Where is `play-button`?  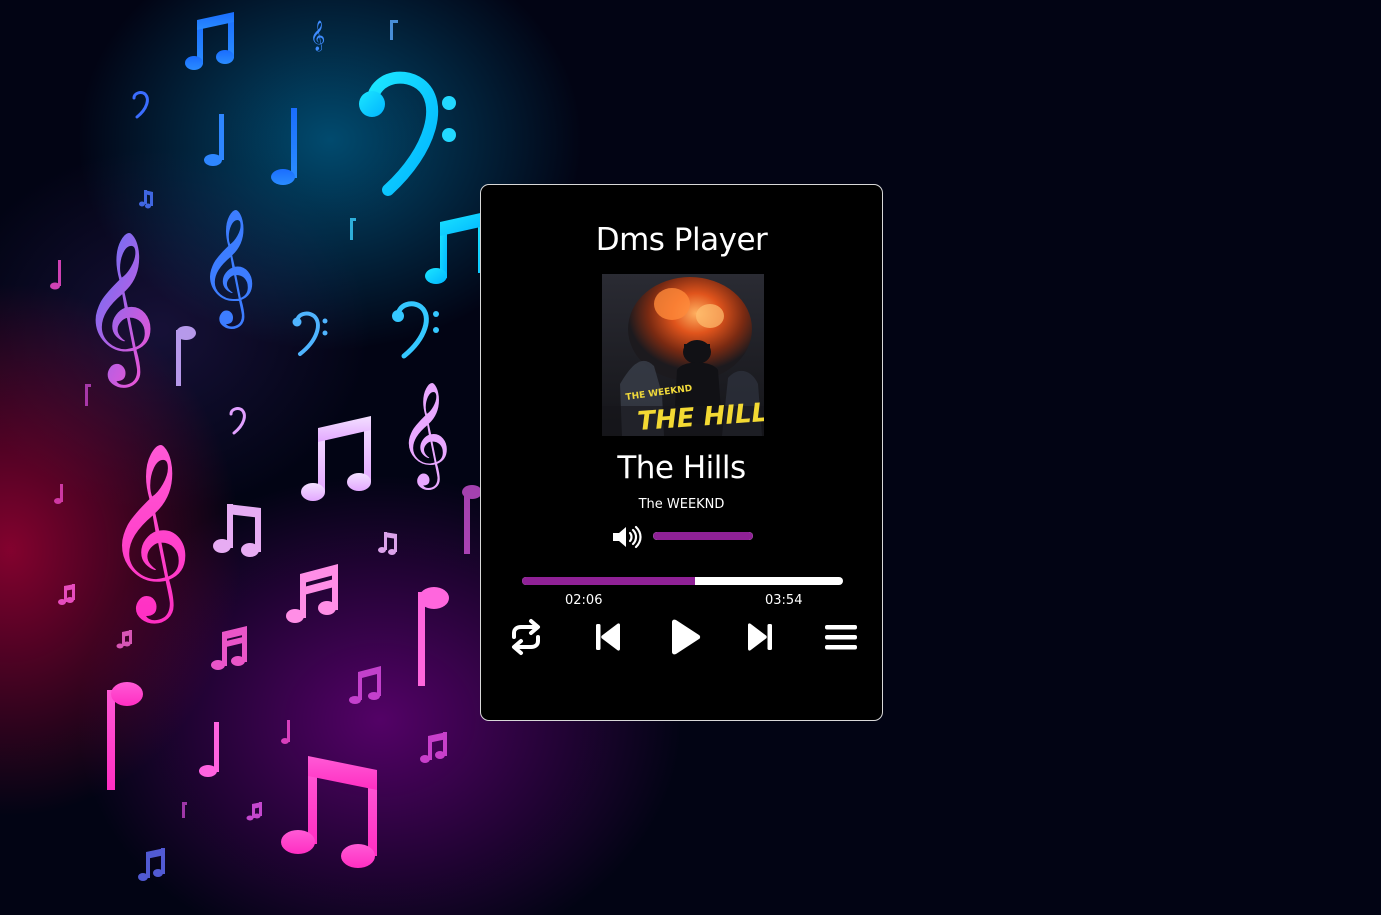
play-button is located at coordinates (684, 637).